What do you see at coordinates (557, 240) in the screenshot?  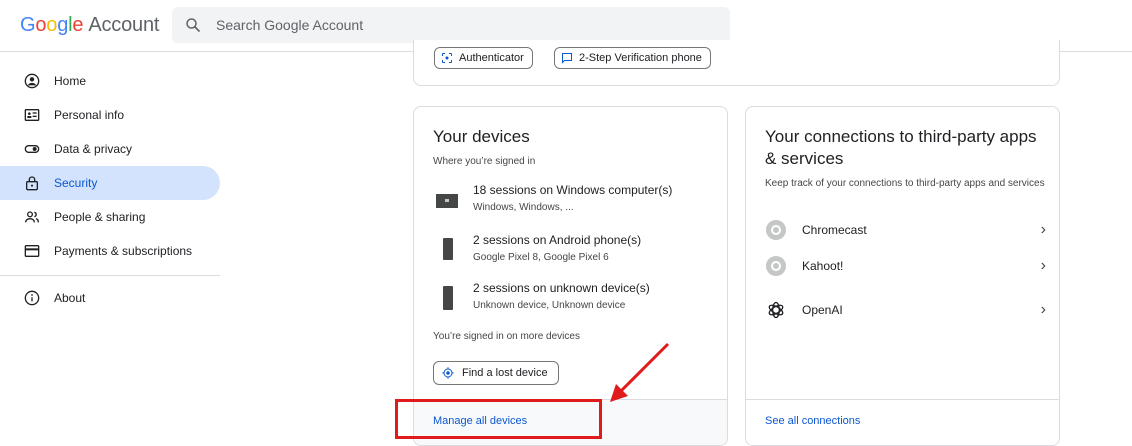 I see `device-title: 2 sessions on Android phone(s)` at bounding box center [557, 240].